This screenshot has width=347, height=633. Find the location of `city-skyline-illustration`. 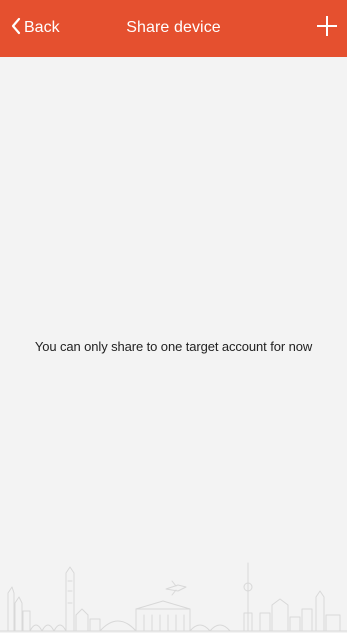

city-skyline-illustration is located at coordinates (173, 597).